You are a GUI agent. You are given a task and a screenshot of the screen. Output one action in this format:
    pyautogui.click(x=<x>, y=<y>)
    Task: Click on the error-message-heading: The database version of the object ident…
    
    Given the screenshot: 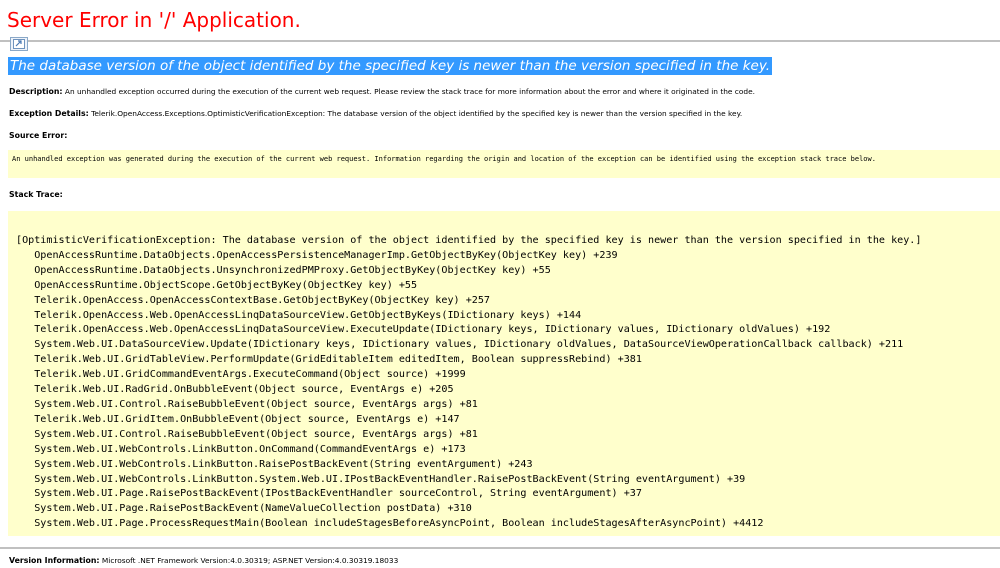 What is the action you would take?
    pyautogui.click(x=390, y=66)
    